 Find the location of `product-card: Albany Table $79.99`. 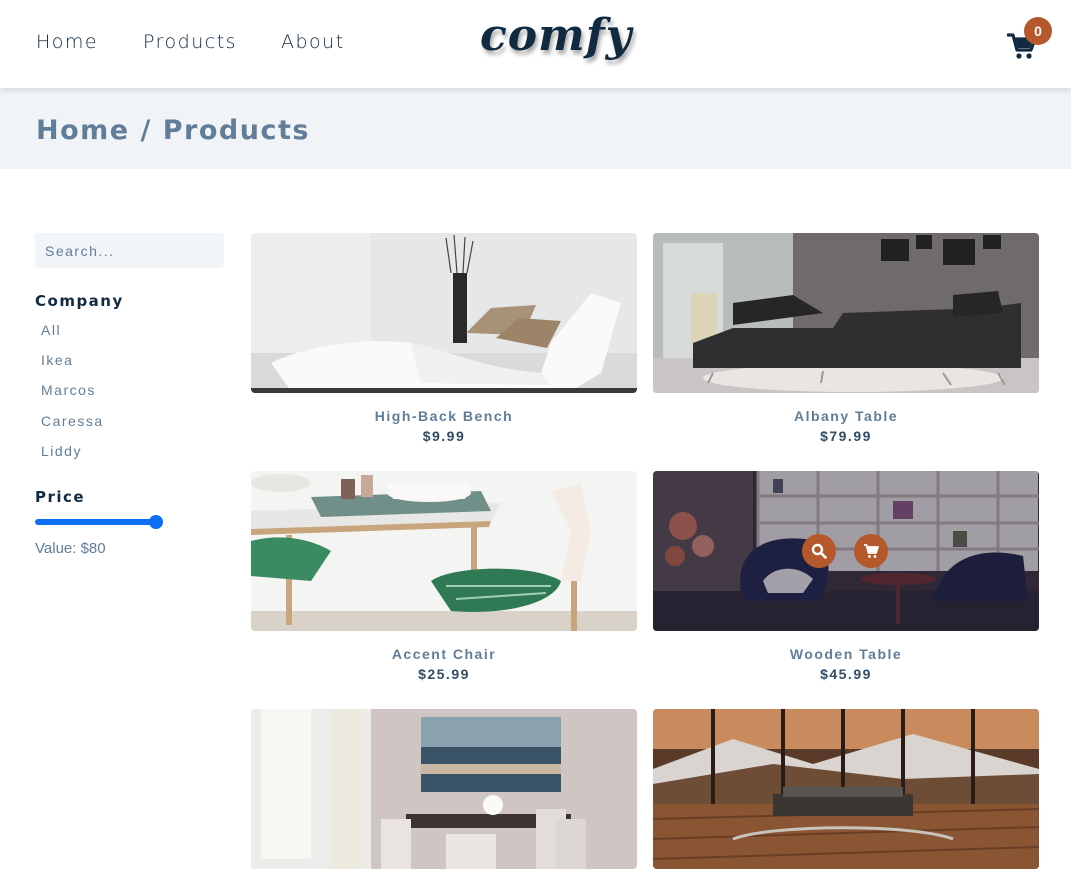

product-card: Albany Table $79.99 is located at coordinates (846, 338).